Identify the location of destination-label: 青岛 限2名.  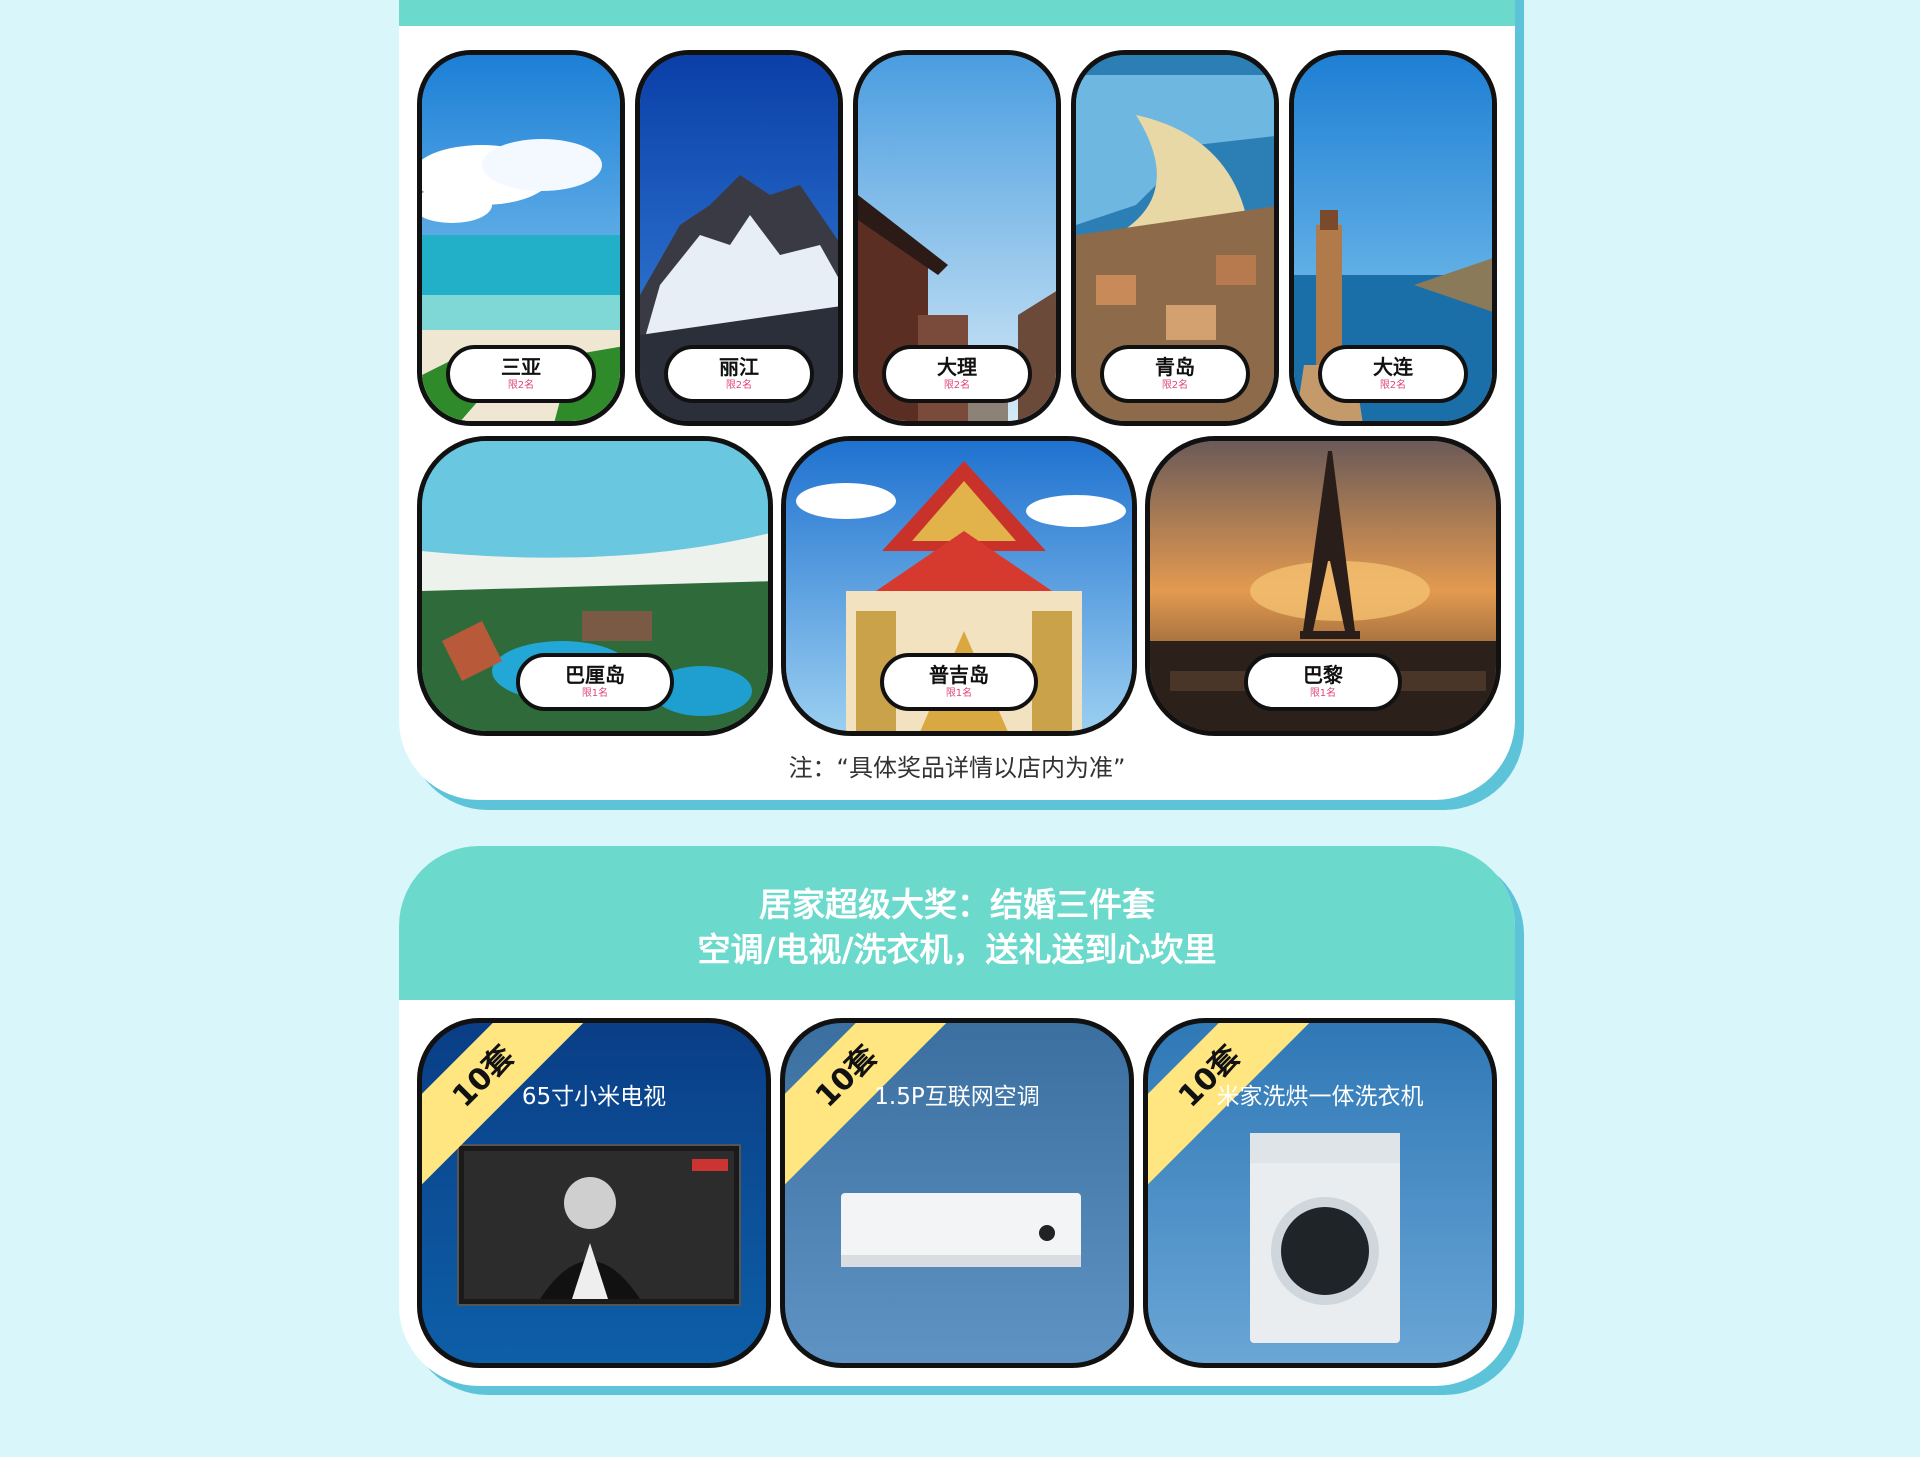
(1175, 374).